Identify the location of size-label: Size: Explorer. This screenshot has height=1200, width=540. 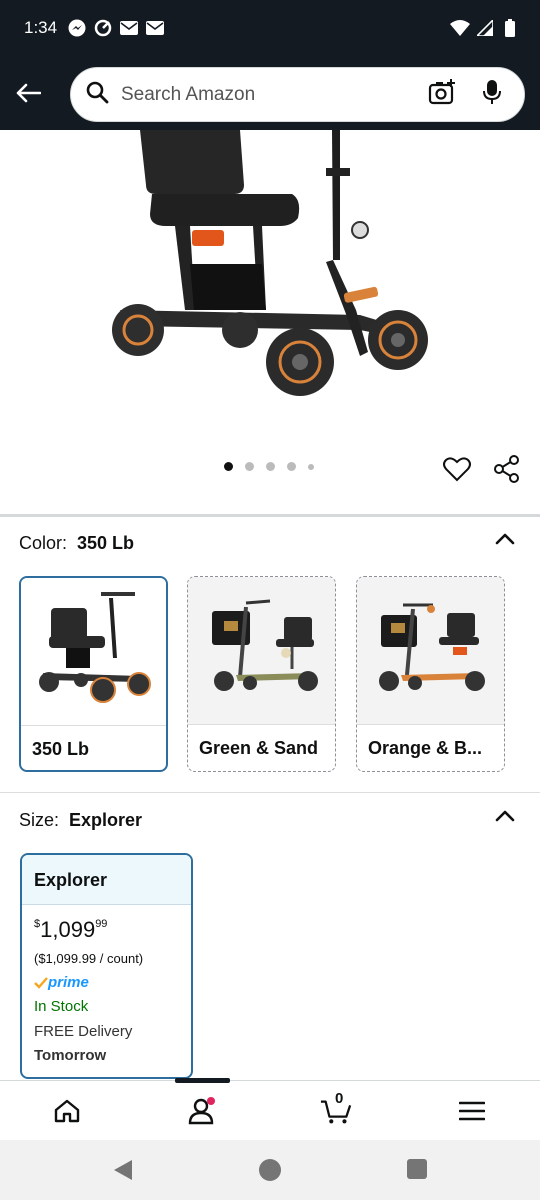
(80, 820).